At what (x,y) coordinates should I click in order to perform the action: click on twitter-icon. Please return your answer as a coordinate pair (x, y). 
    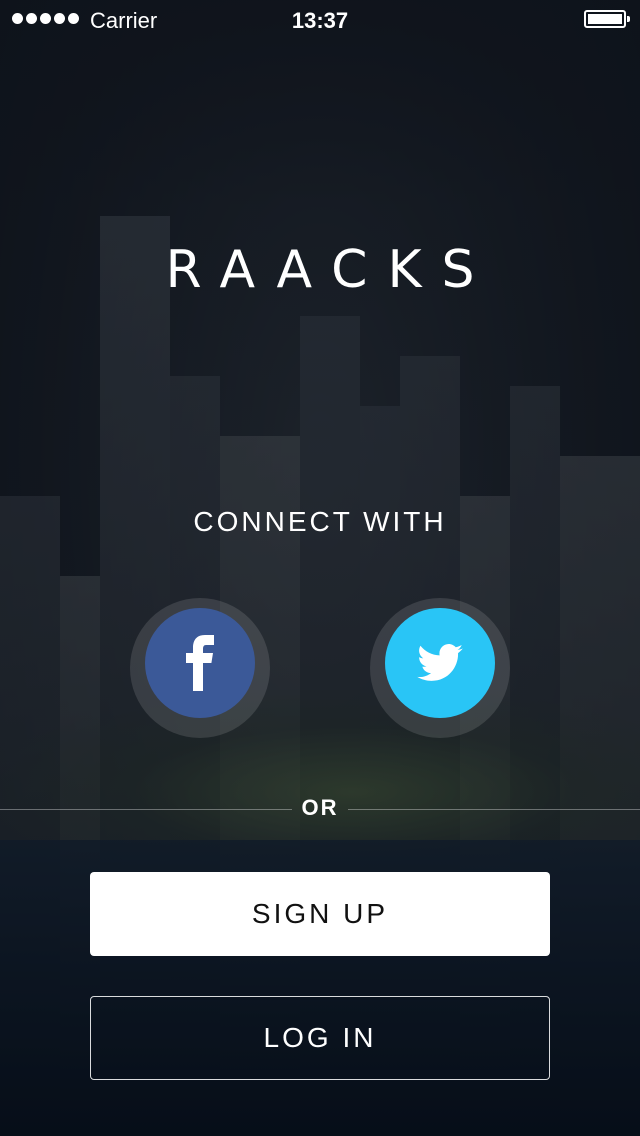
    Looking at the image, I should click on (440, 662).